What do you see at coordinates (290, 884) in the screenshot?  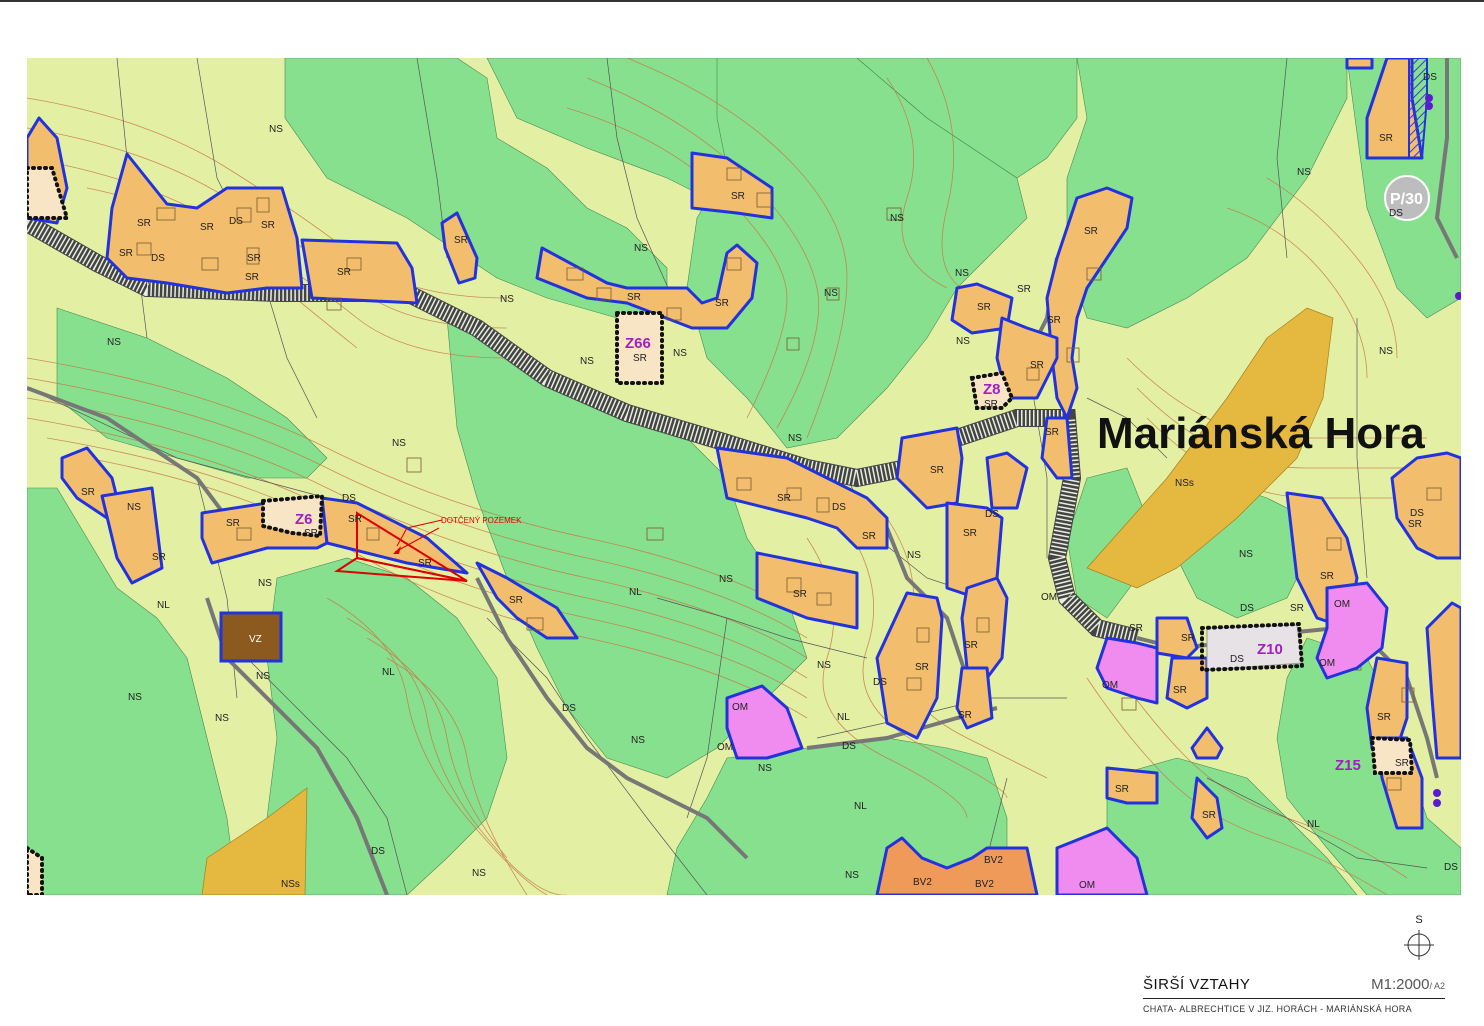 I see `label-nss: NSs` at bounding box center [290, 884].